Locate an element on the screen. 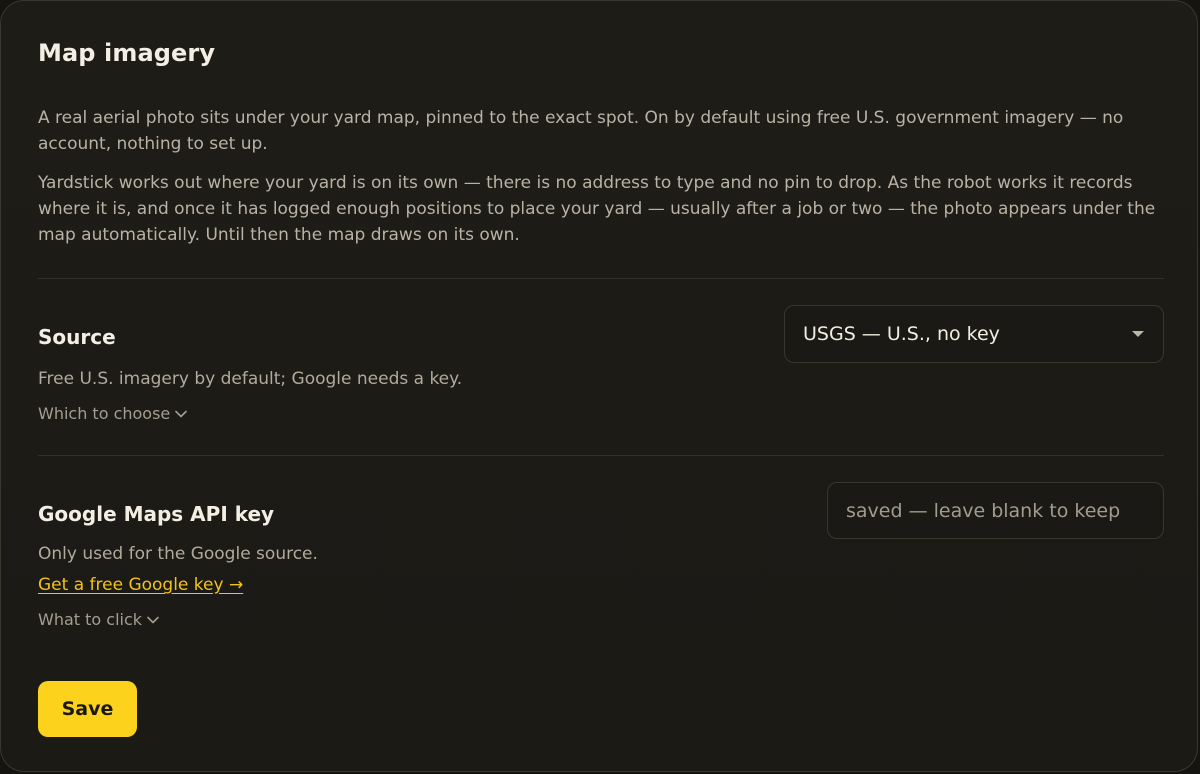 This screenshot has width=1200, height=774. get-google-key-link: Get a free Google key → is located at coordinates (140, 585).